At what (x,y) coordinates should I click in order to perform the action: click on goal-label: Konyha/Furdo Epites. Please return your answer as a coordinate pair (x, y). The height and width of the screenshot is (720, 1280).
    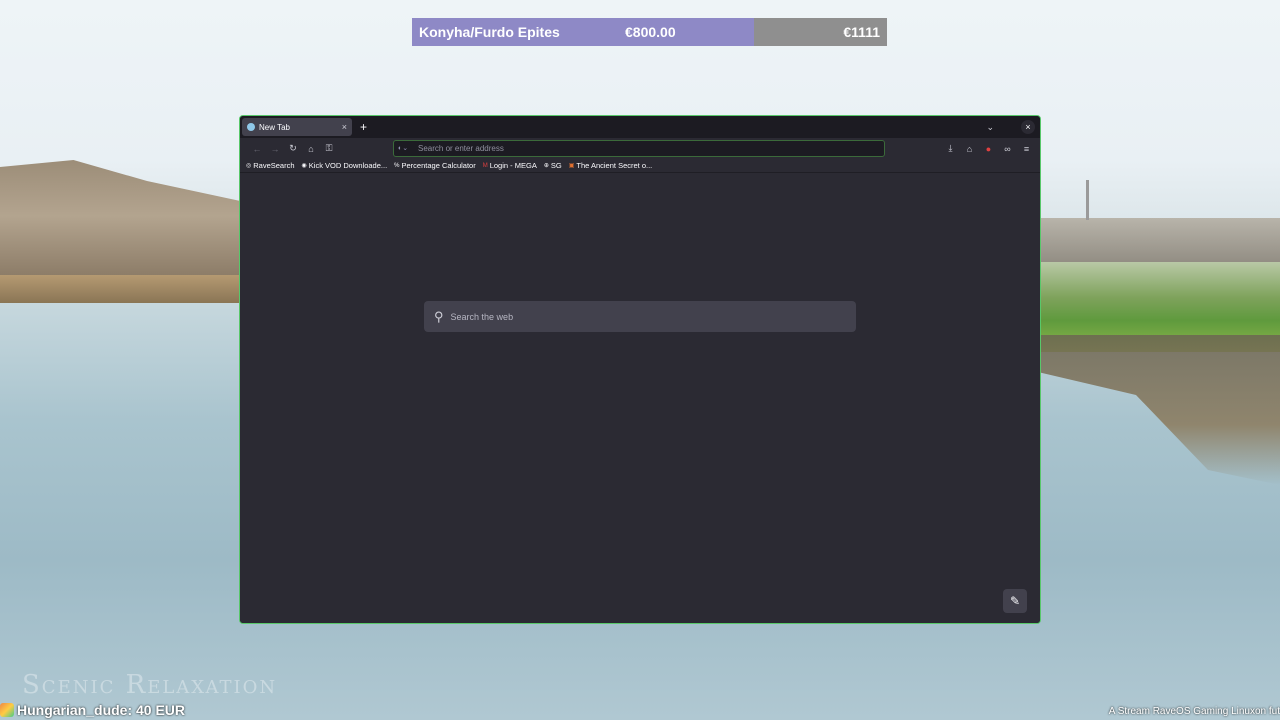
    Looking at the image, I should click on (489, 32).